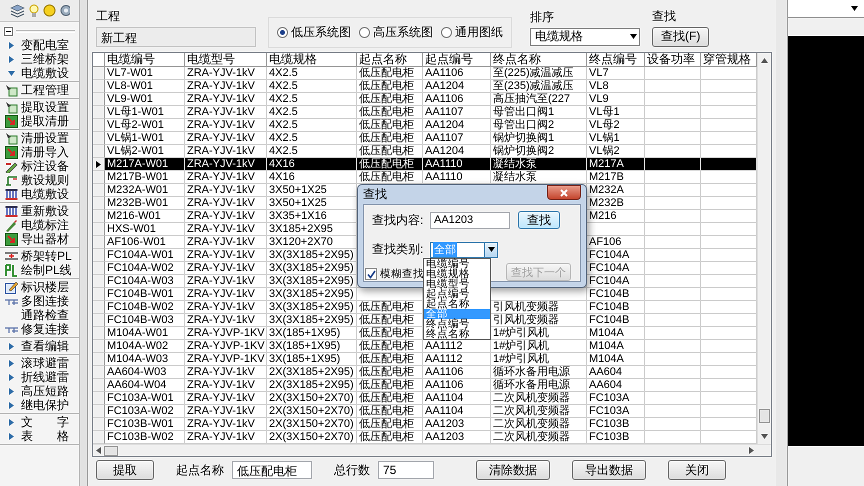 This screenshot has height=486, width=864. I want to click on sidebar-item: 清册导入, so click(45, 152).